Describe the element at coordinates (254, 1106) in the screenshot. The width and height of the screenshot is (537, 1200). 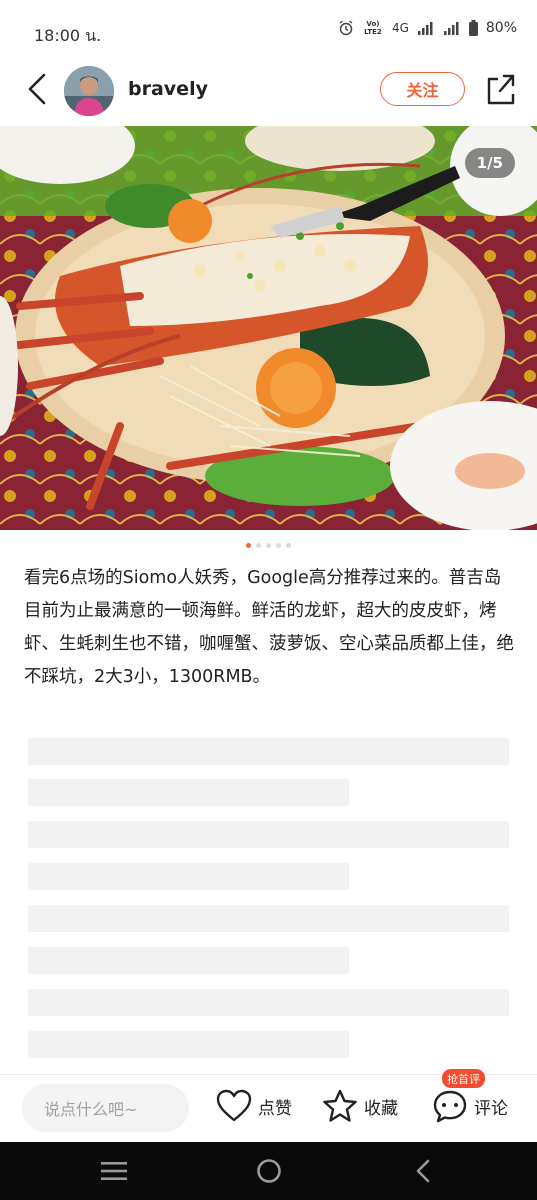
I see `like-button: 点赞` at that location.